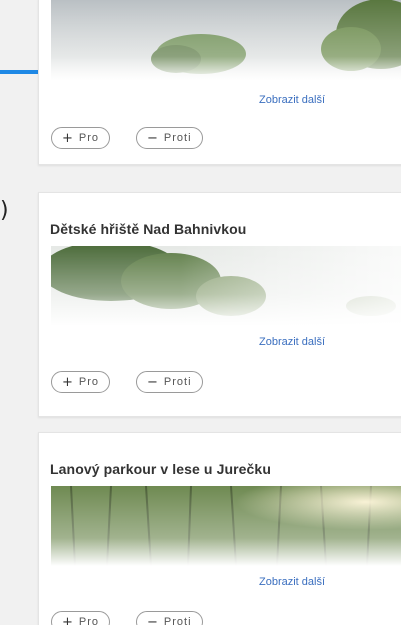 This screenshot has width=401, height=625. I want to click on project-title: Lanový parkour v lese u Jurečku, so click(160, 469).